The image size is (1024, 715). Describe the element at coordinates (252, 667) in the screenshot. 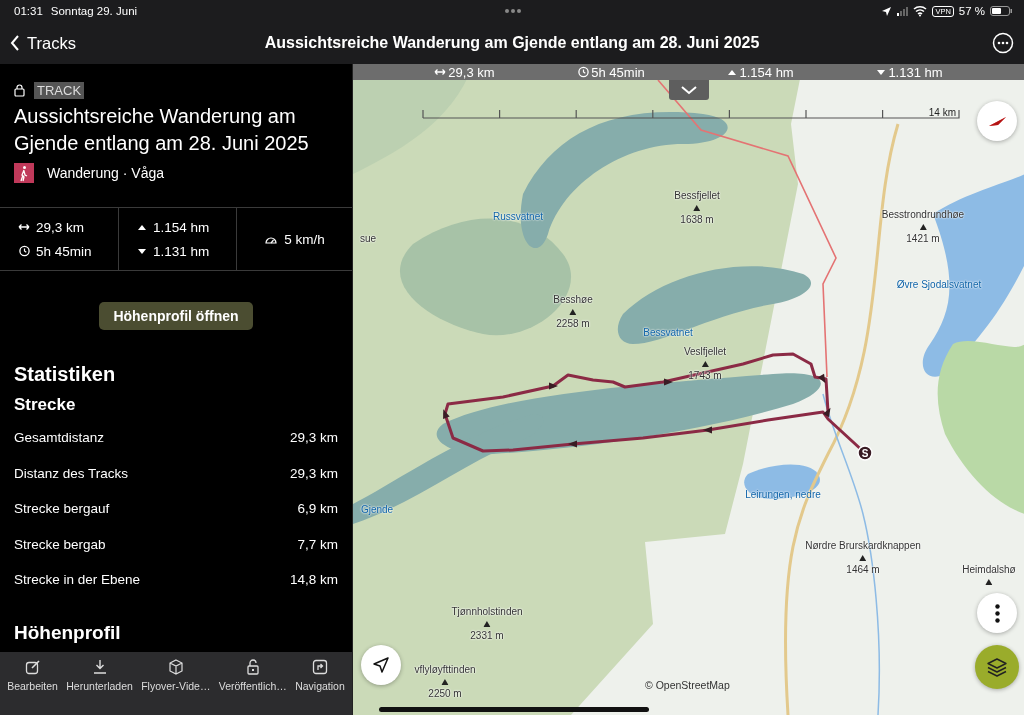

I see `unlocked-lock-icon` at that location.